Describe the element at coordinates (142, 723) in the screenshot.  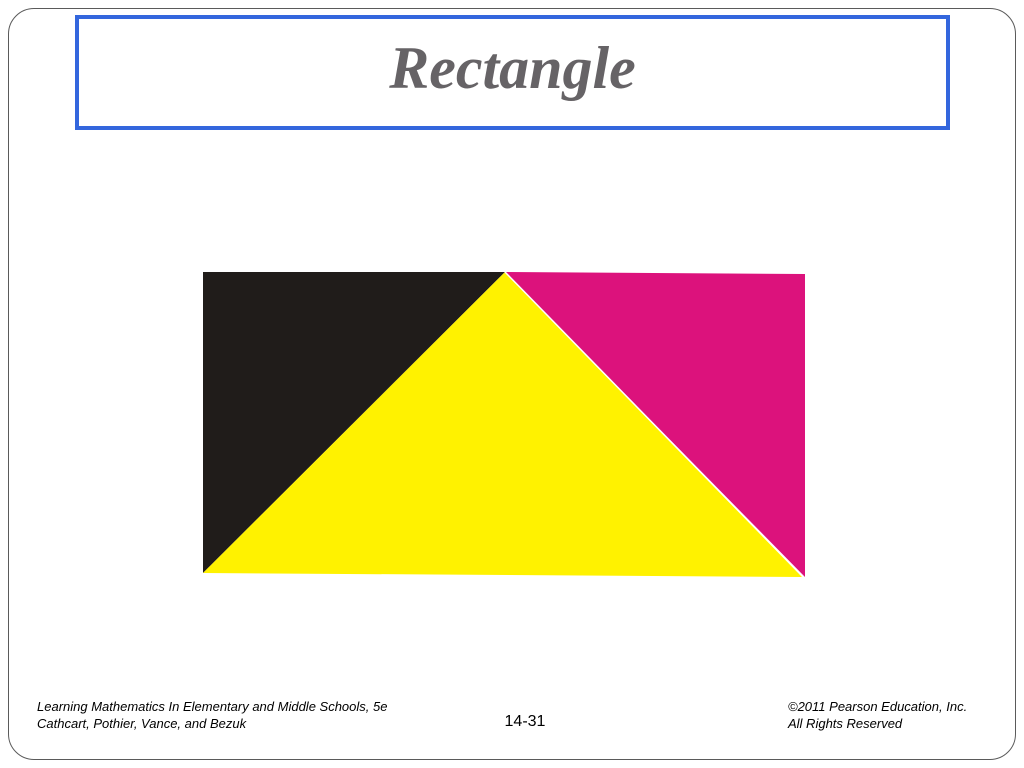
I see `footer-authors: Cathcart, Pothier, Vance, and Bezuk` at that location.